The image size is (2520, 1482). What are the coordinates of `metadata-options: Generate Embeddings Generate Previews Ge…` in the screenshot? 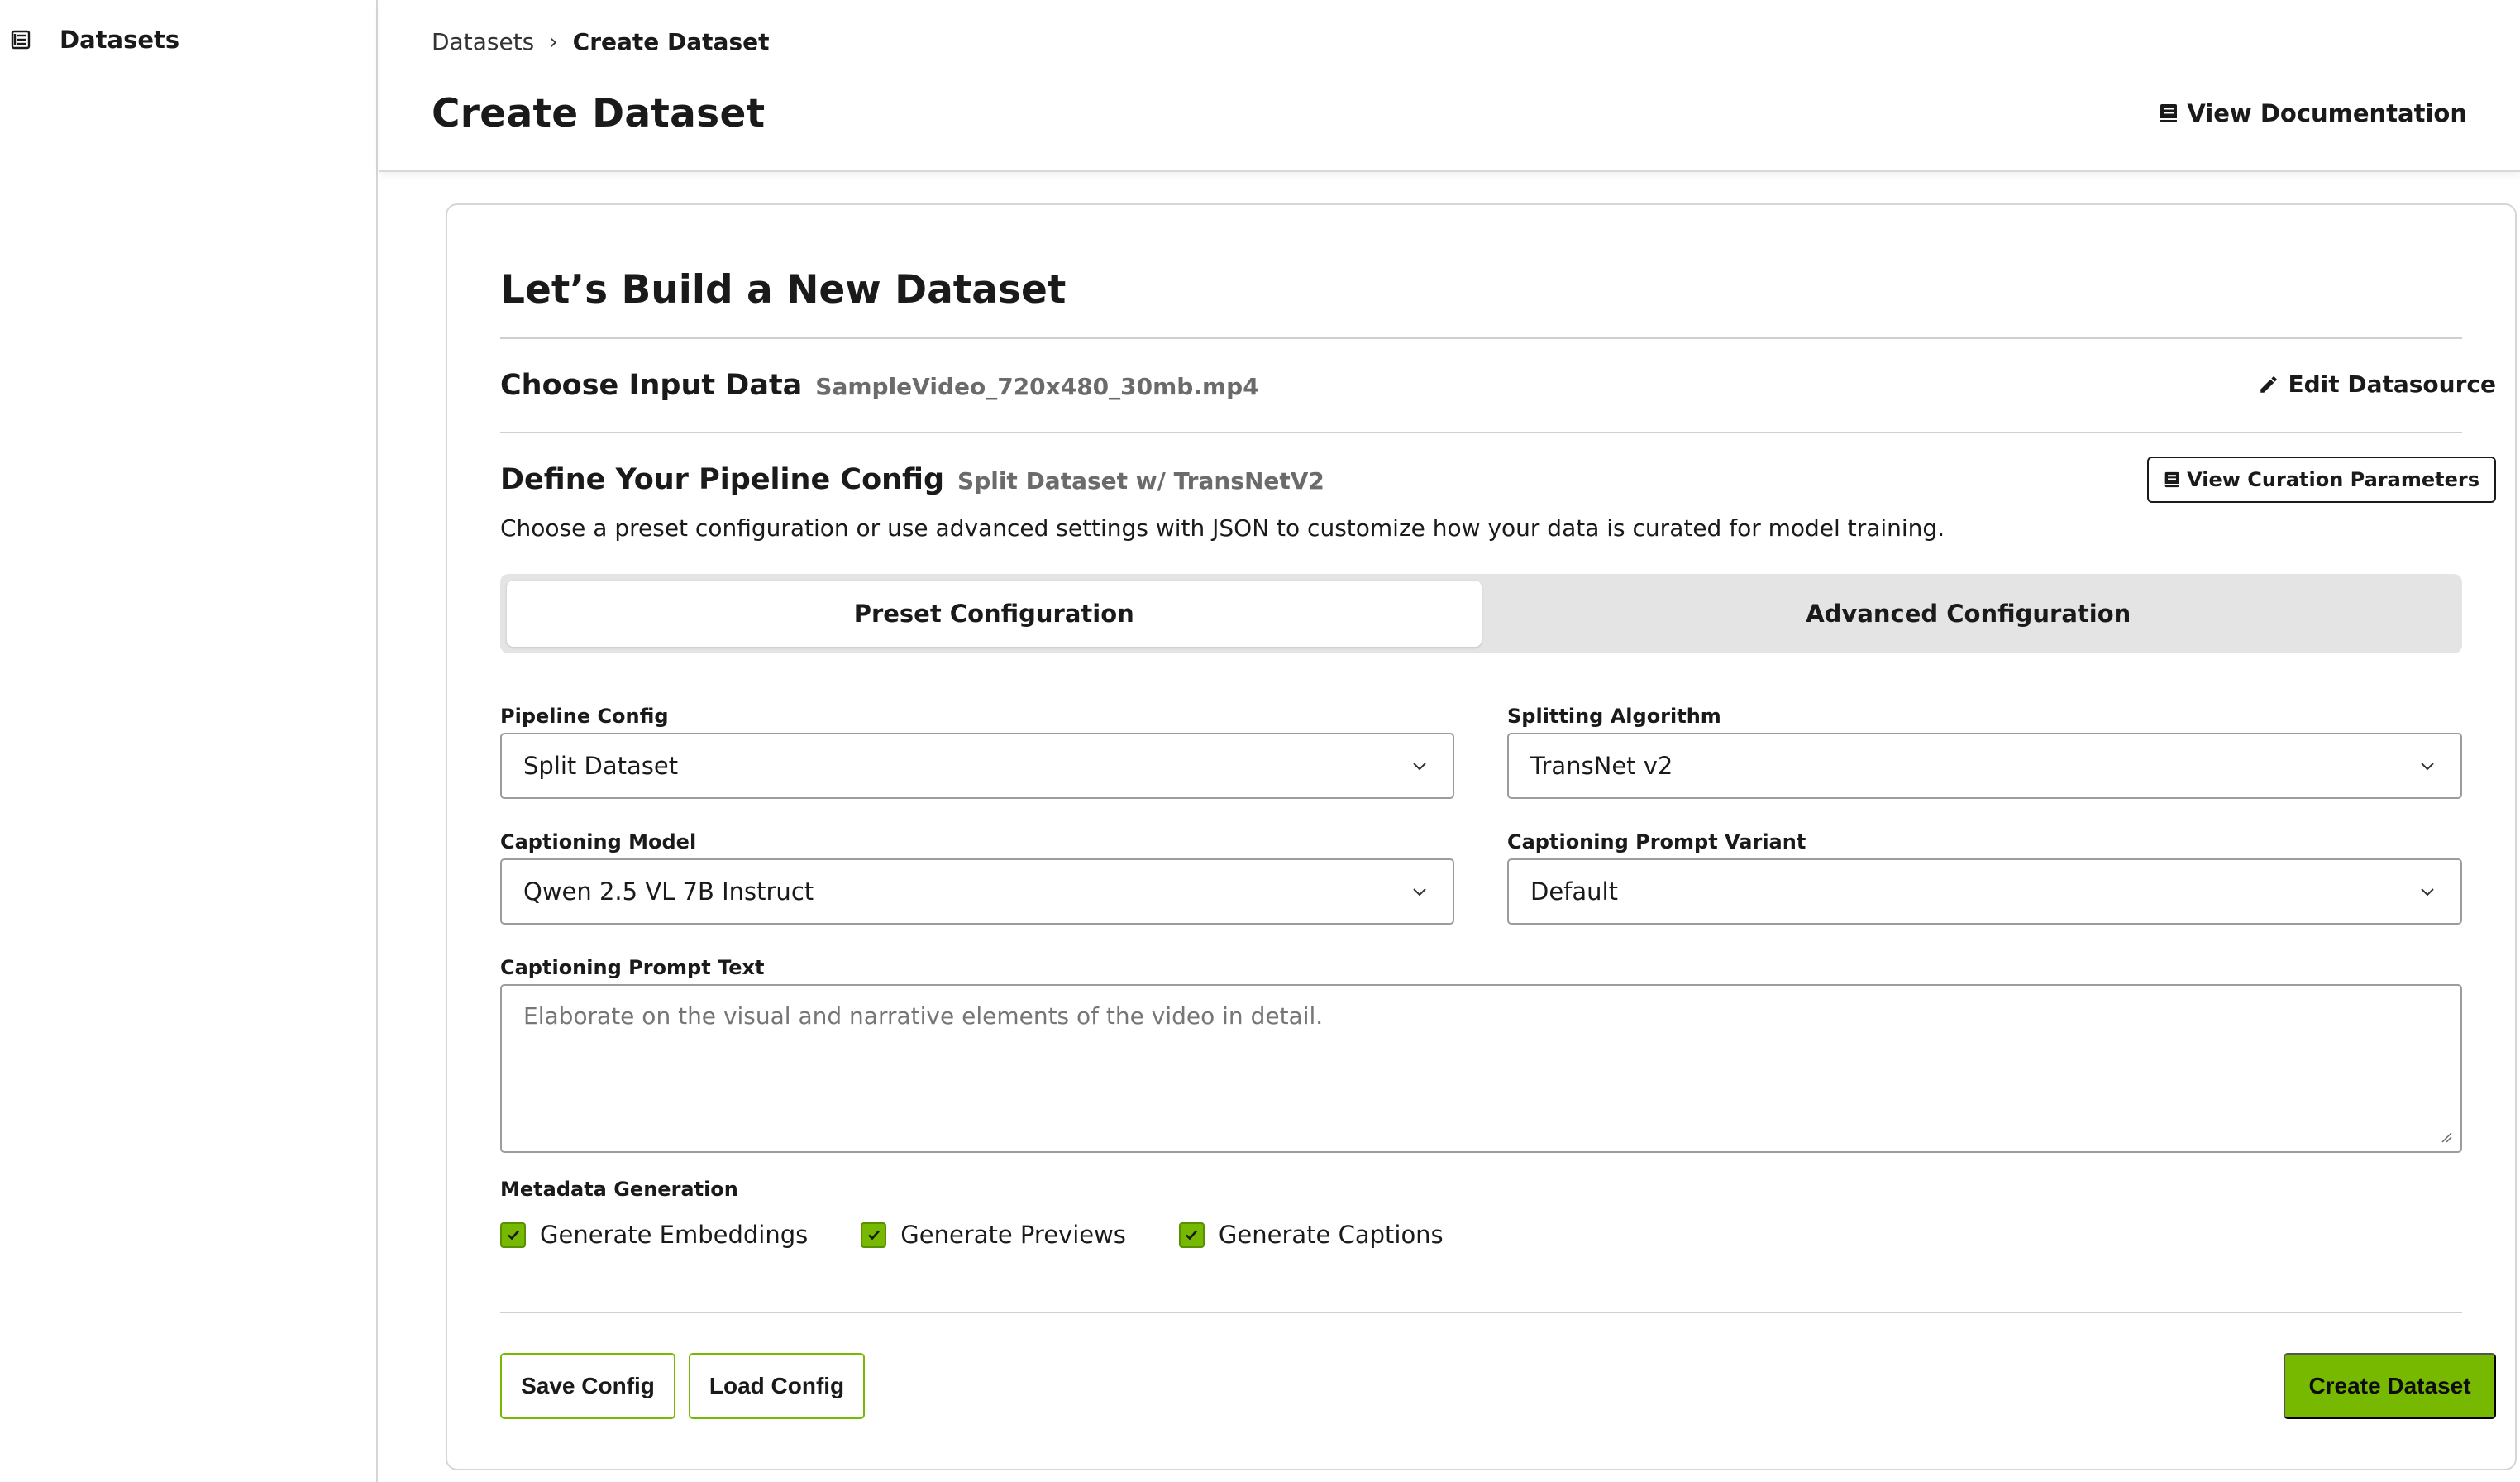 It's located at (998, 1235).